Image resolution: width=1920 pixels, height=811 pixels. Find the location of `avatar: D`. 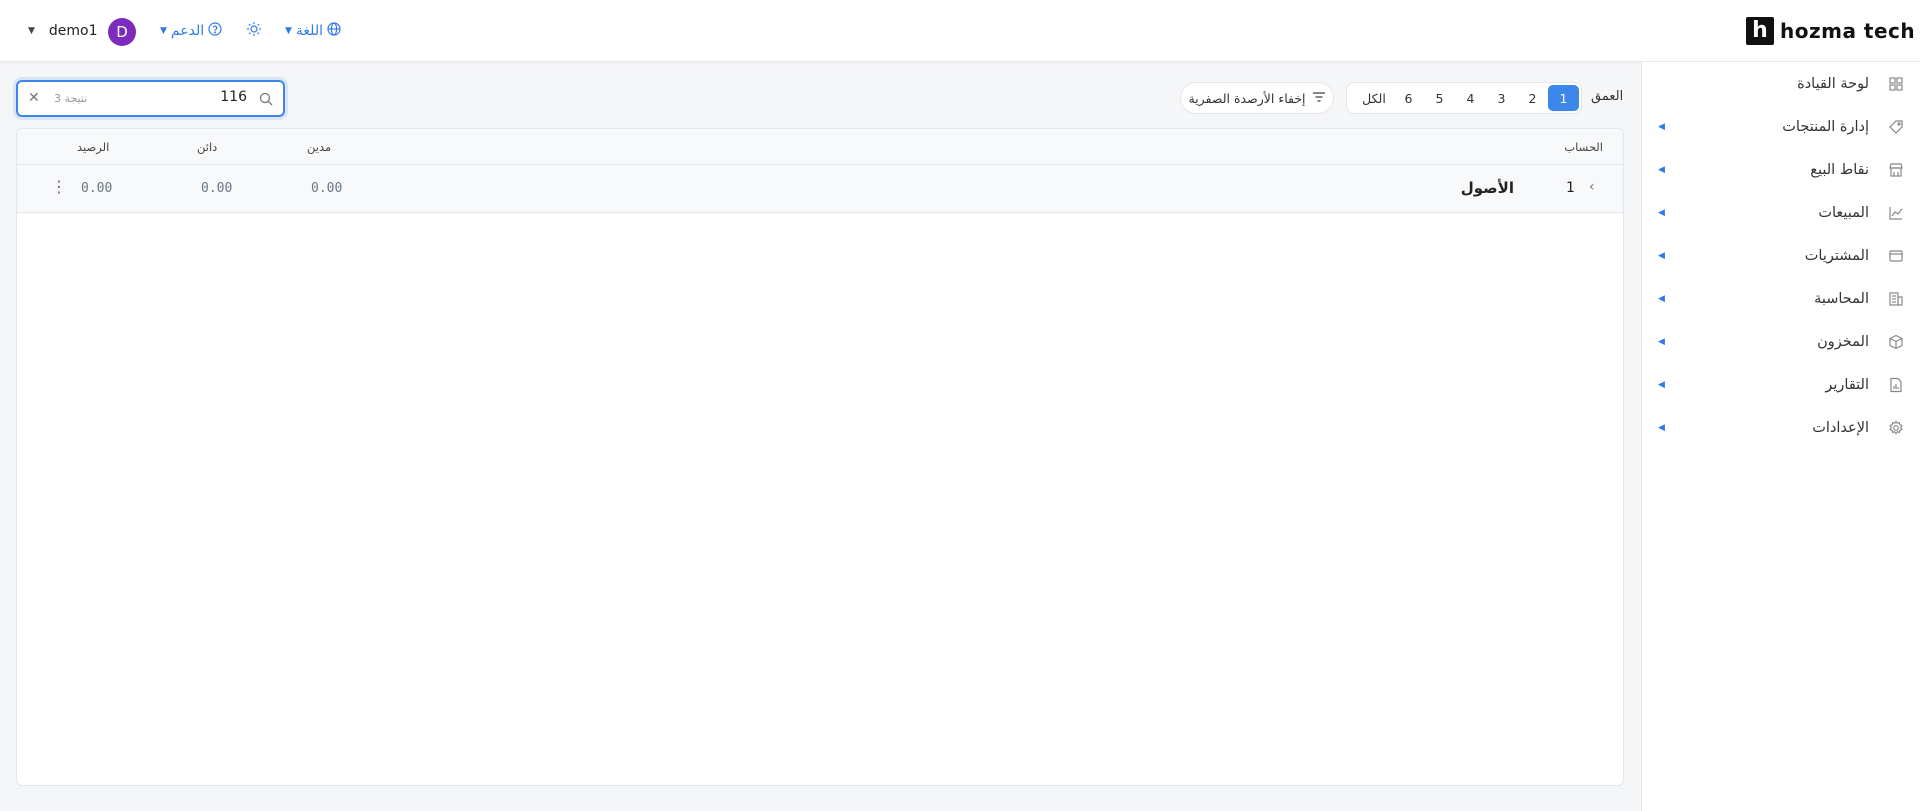

avatar: D is located at coordinates (122, 32).